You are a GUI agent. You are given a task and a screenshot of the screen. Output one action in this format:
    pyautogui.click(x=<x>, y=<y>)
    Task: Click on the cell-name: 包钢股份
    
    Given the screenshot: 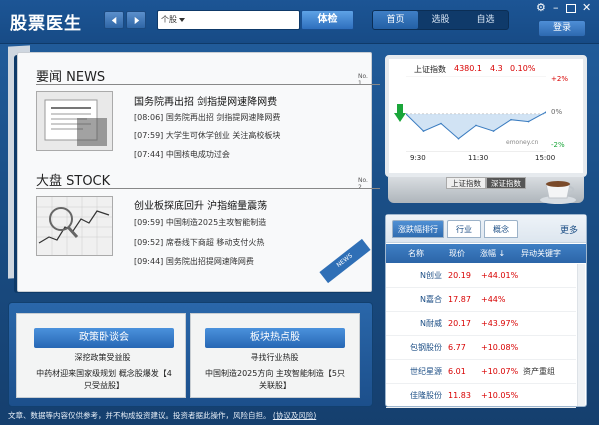 What is the action you would take?
    pyautogui.click(x=426, y=347)
    